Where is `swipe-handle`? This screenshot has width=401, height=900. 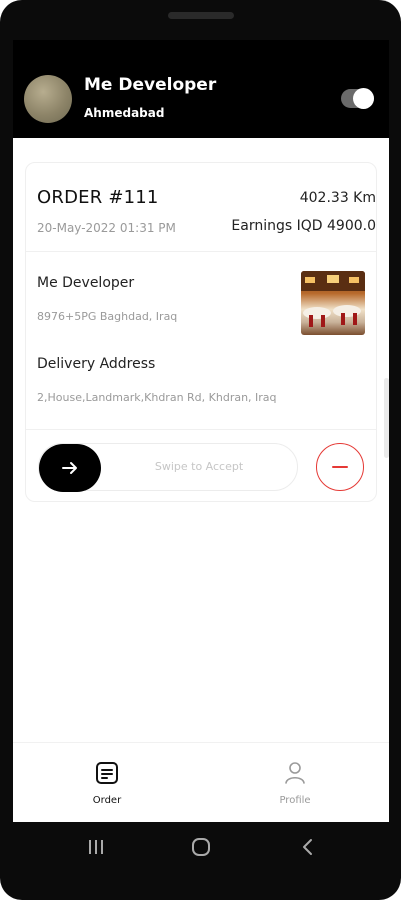 swipe-handle is located at coordinates (70, 468).